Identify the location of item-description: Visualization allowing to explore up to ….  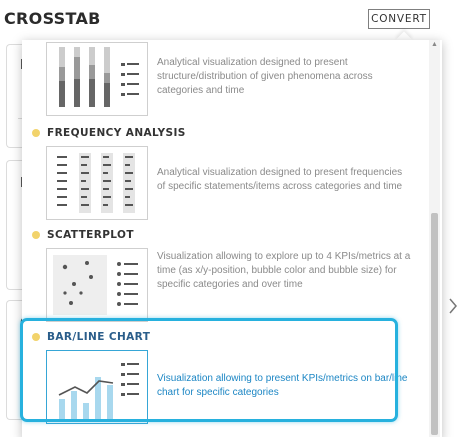
(284, 270).